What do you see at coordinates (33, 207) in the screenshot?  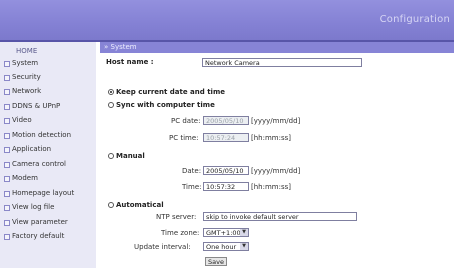 I see `sidebar-item-label: View log file` at bounding box center [33, 207].